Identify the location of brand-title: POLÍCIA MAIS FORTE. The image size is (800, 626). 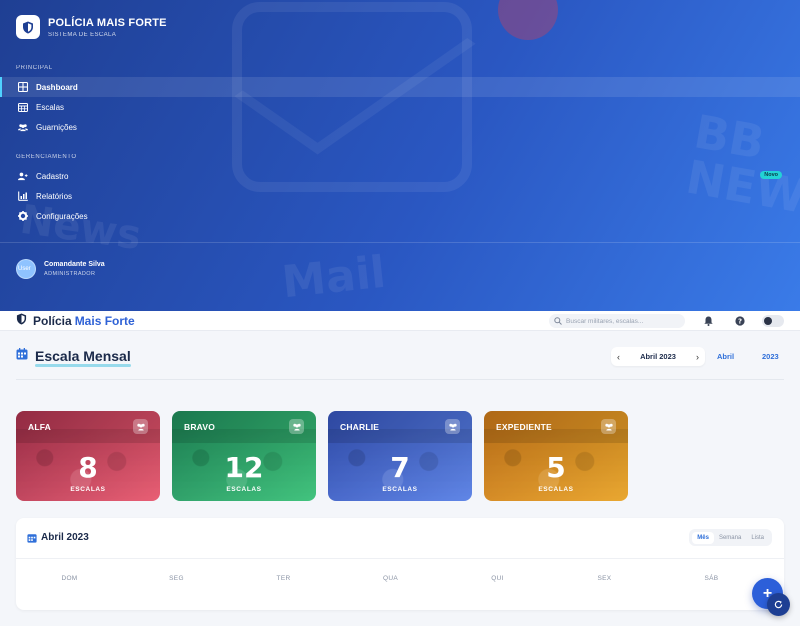
(107, 23).